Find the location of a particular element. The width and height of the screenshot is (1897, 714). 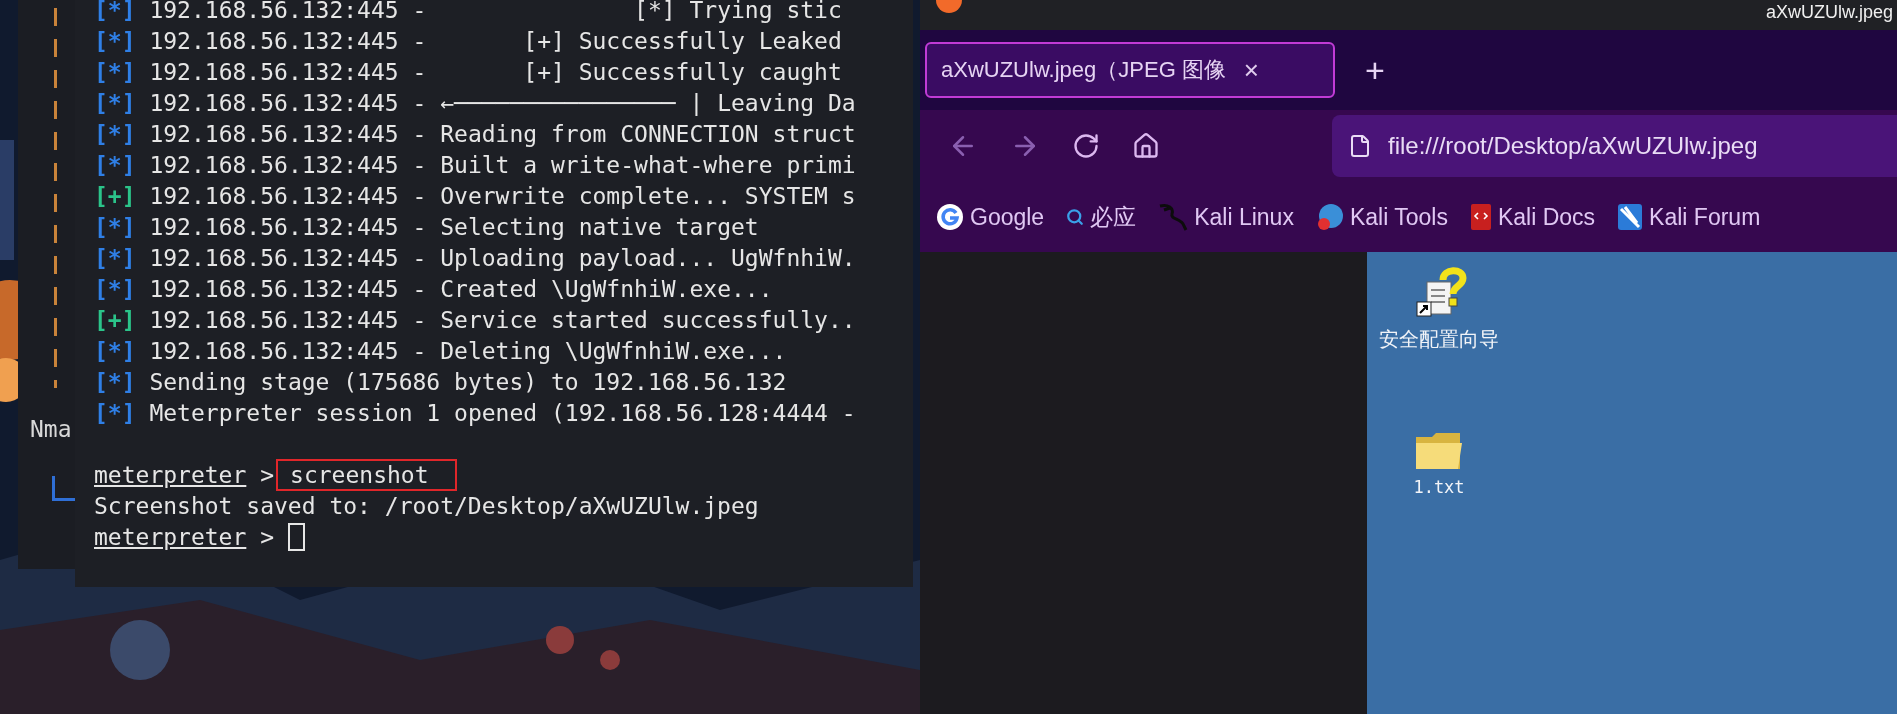

terminal-line: Sending stage (175686 bytes) to 192.168.56.132 is located at coordinates (467, 381).